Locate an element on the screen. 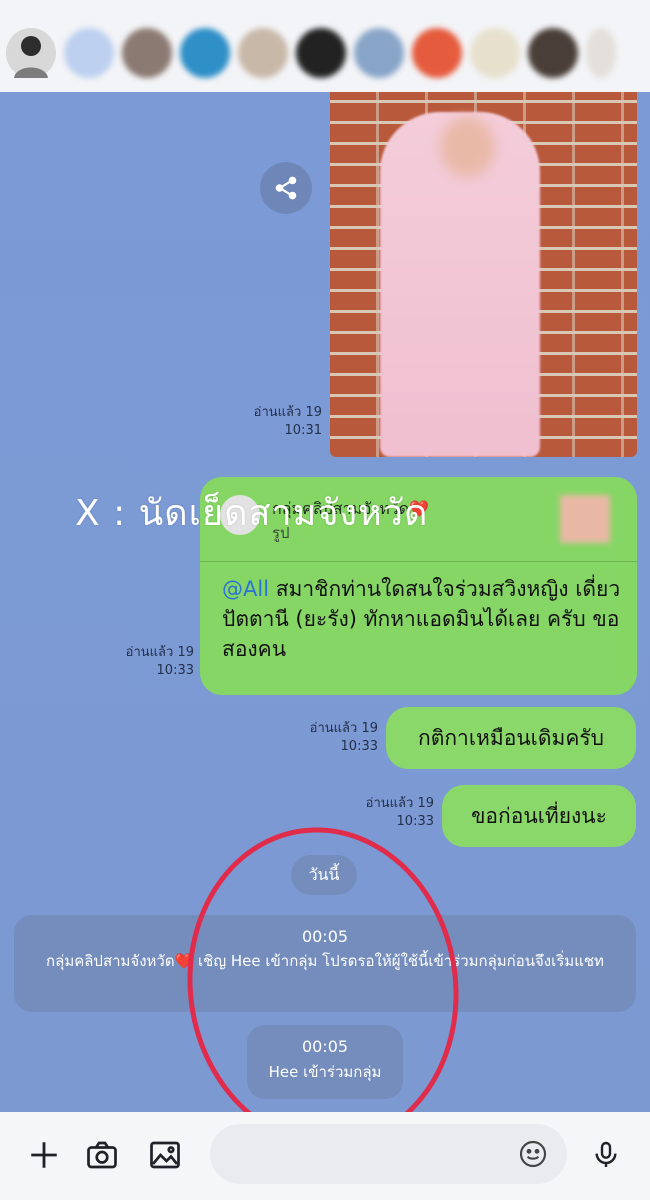 The width and height of the screenshot is (650, 1200). message-bubble: กติกาเหมือนเดิมครับ is located at coordinates (511, 738).